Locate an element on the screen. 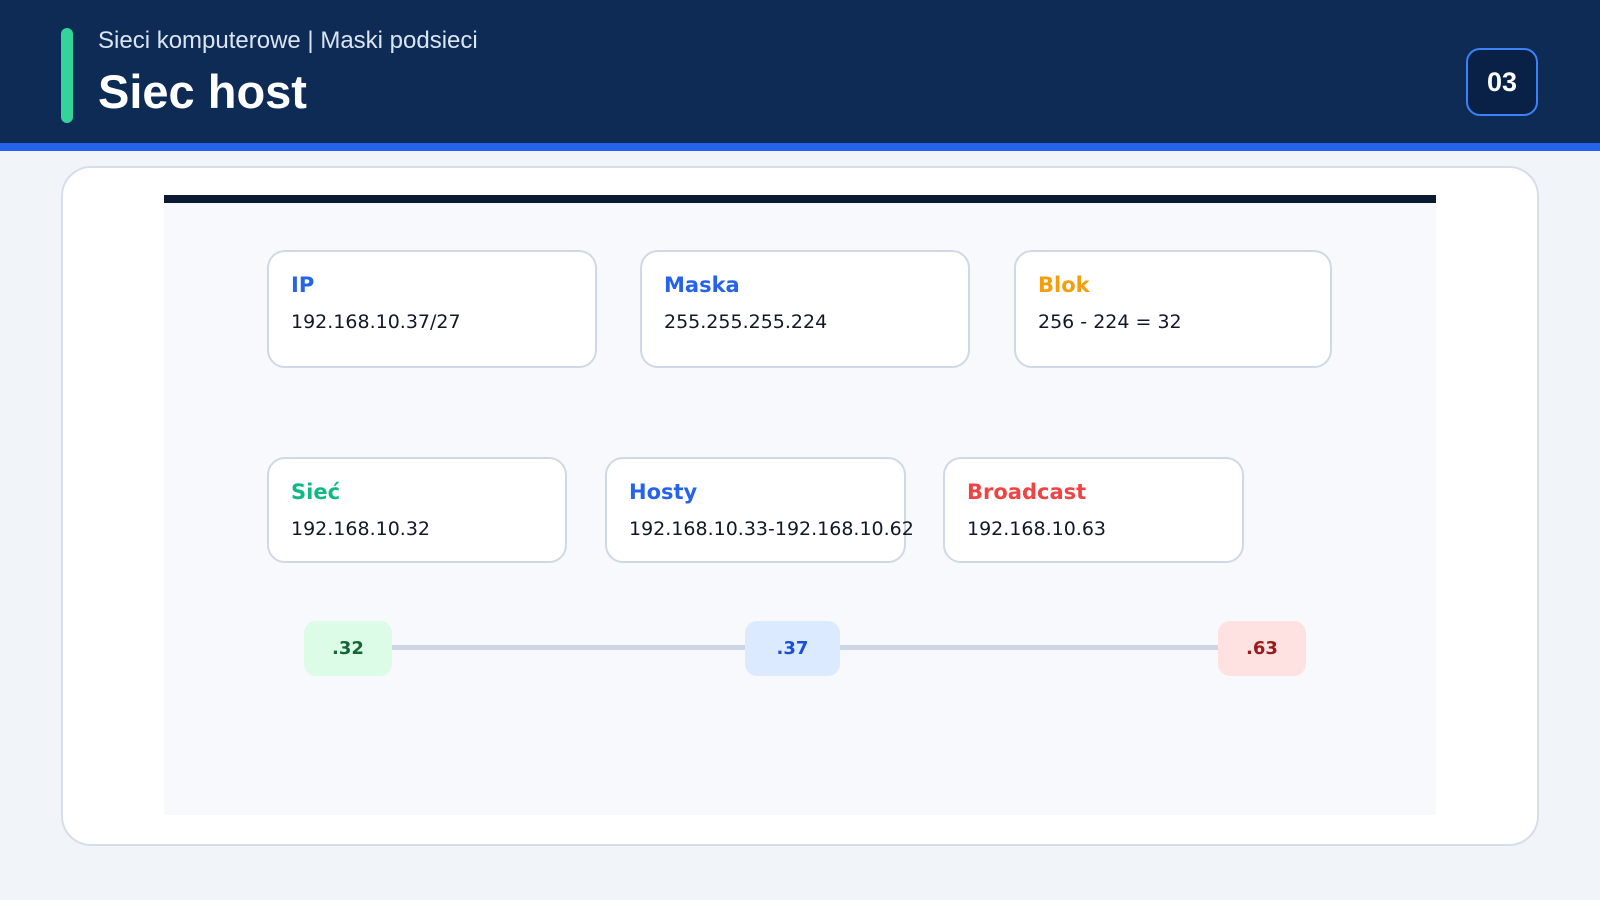 Image resolution: width=1600 pixels, height=900 pixels. mask-card: Maska 255.255.255.224 is located at coordinates (805, 309).